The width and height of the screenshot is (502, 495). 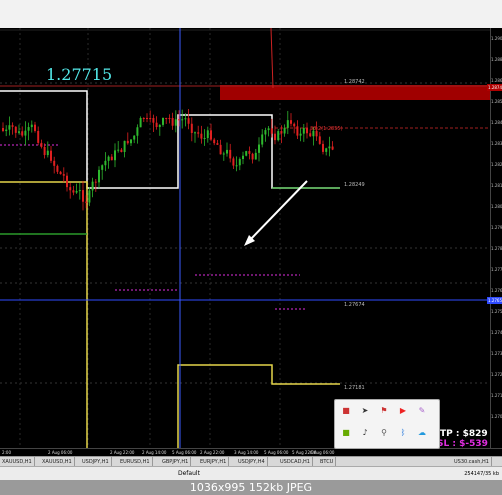 What do you see at coordinates (496, 311) in the screenshot?
I see `price-tick: 1.275` at bounding box center [496, 311].